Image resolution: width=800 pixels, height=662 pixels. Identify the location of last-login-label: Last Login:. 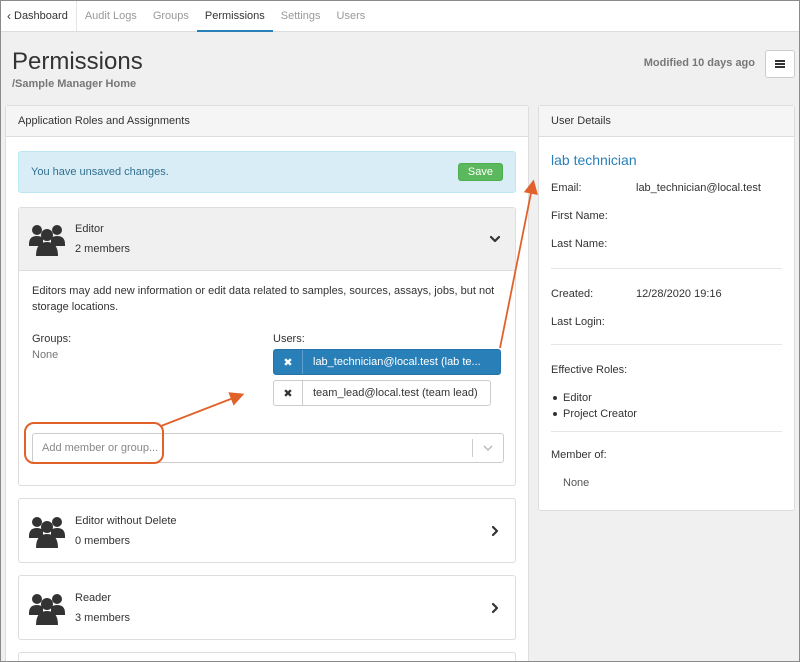
(578, 322).